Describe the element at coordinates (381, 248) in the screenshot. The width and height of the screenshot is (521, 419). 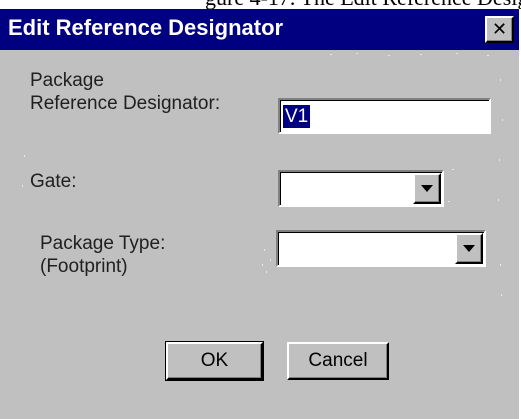
I see `package-type-dropdown` at that location.